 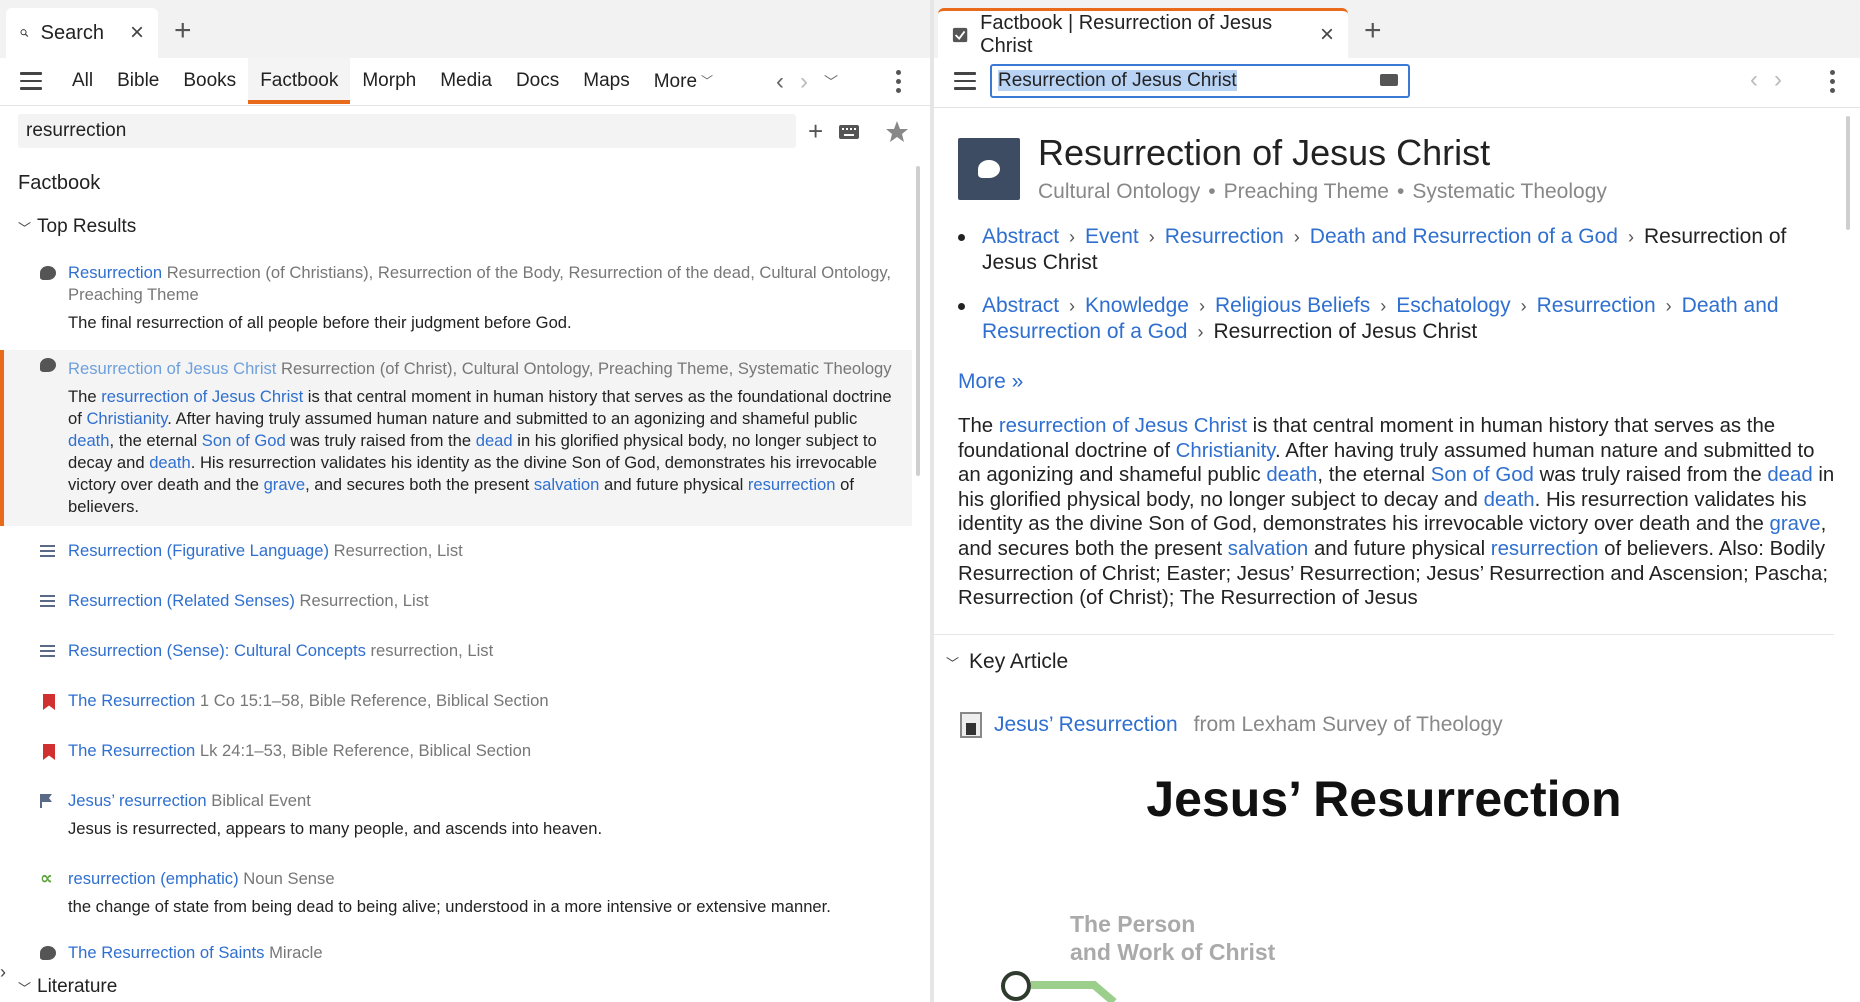 What do you see at coordinates (289, 878) in the screenshot?
I see `result-meta: Noun Sense` at bounding box center [289, 878].